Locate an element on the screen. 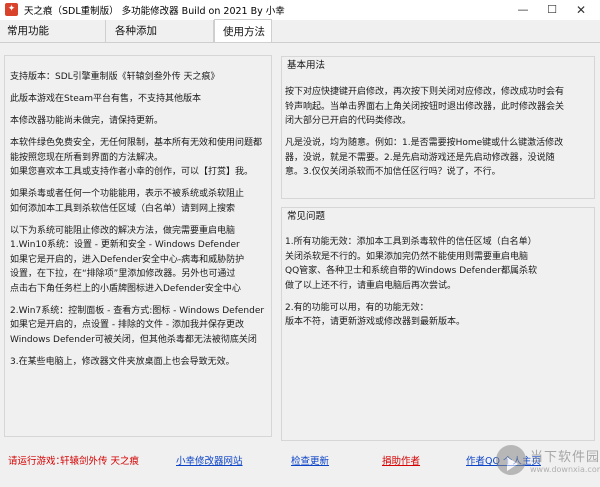 Image resolution: width=600 pixels, height=487 pixels. text-line: 如果它是开启的，进入Defender安全中心-病毒和威胁防护 is located at coordinates (127, 259).